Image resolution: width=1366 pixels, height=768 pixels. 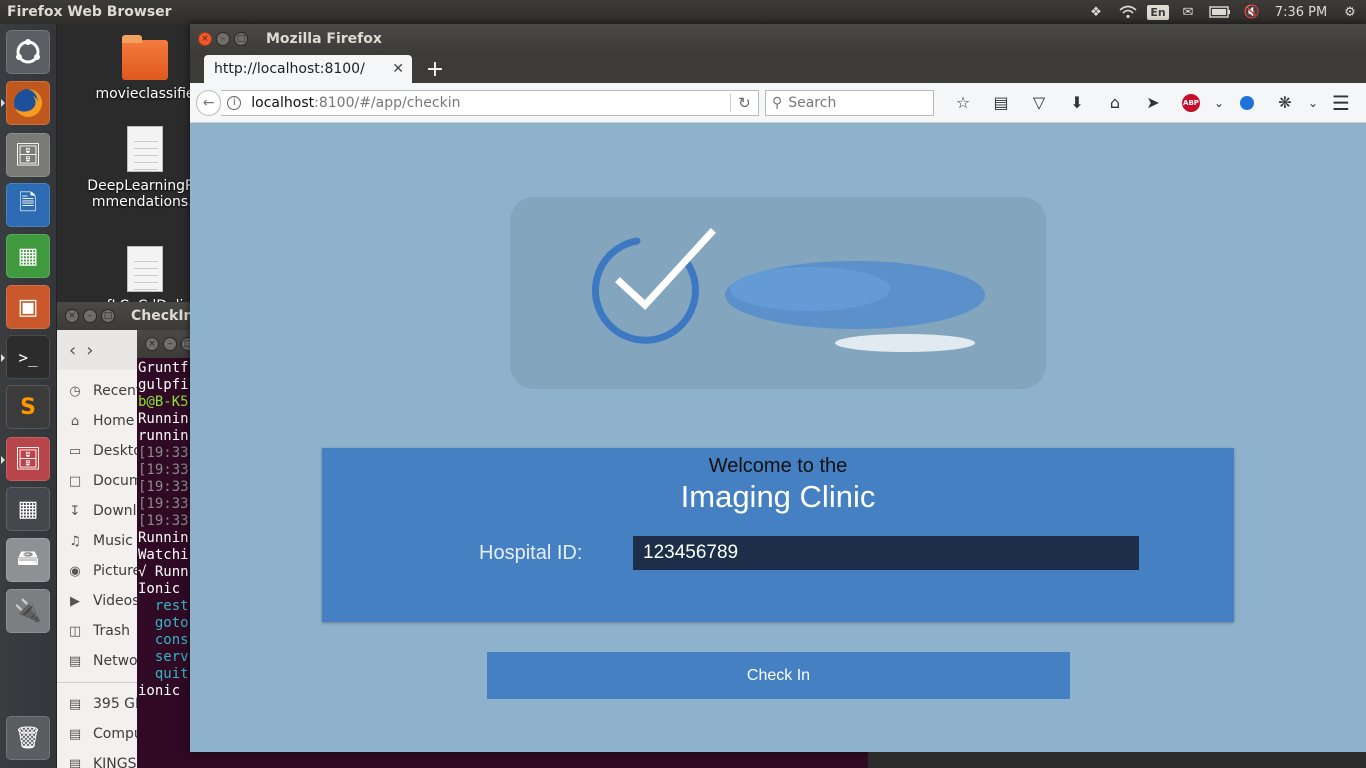 What do you see at coordinates (116, 601) in the screenshot?
I see `sidebar-item-label: Videos` at bounding box center [116, 601].